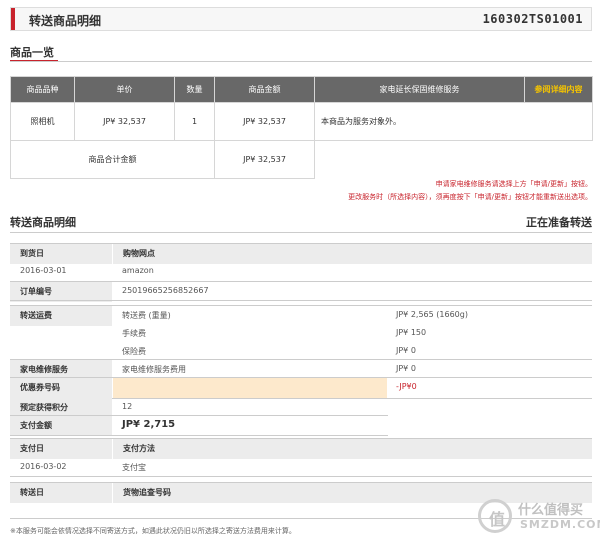  I want to click on watermark-logo-icon: 值, so click(495, 516).